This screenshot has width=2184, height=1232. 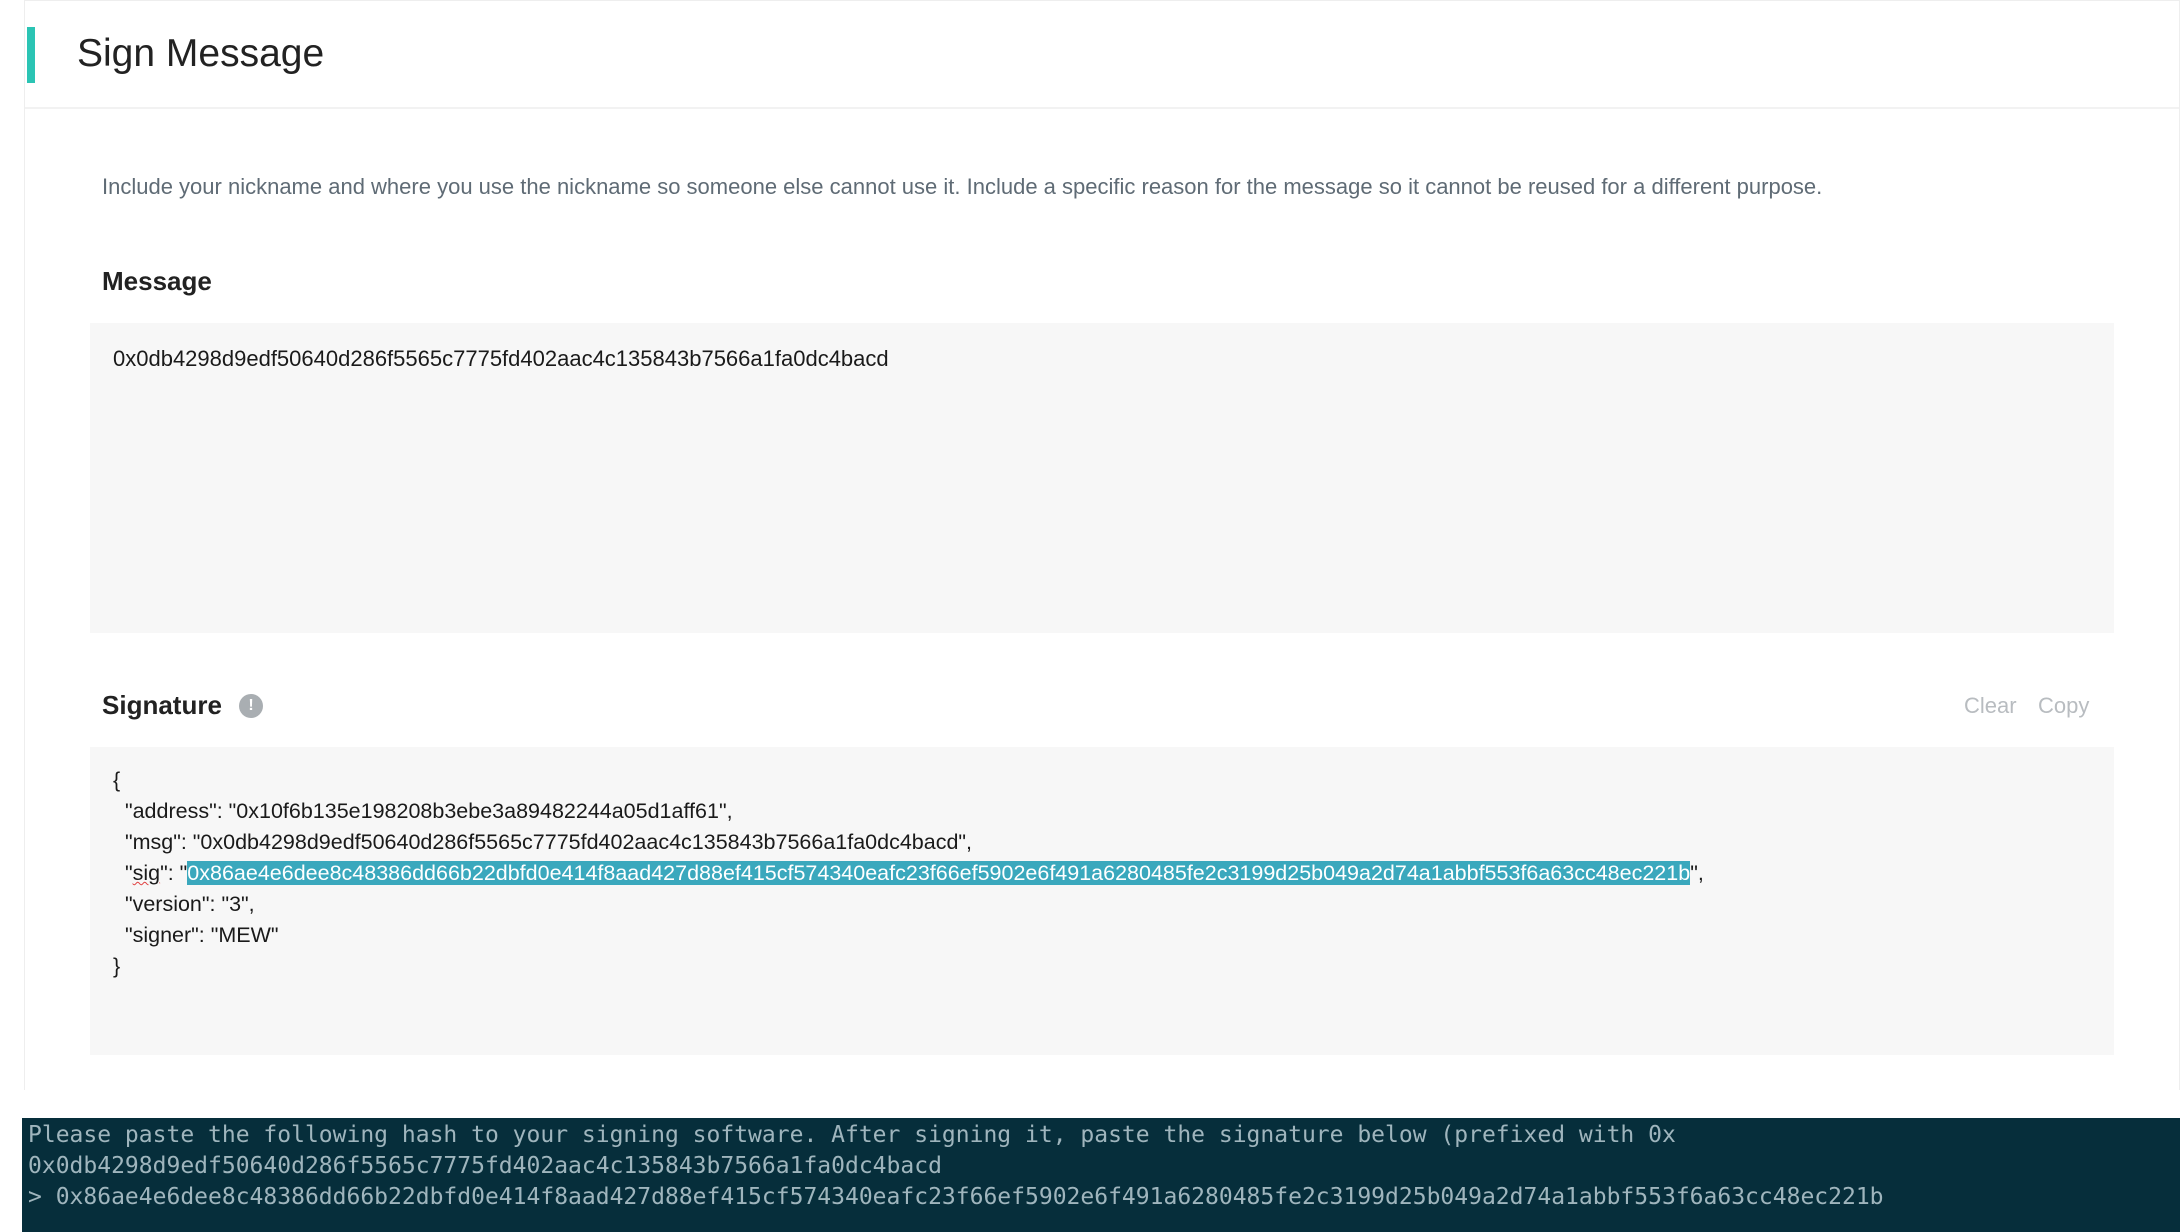 What do you see at coordinates (251, 706) in the screenshot?
I see `info-icon: !` at bounding box center [251, 706].